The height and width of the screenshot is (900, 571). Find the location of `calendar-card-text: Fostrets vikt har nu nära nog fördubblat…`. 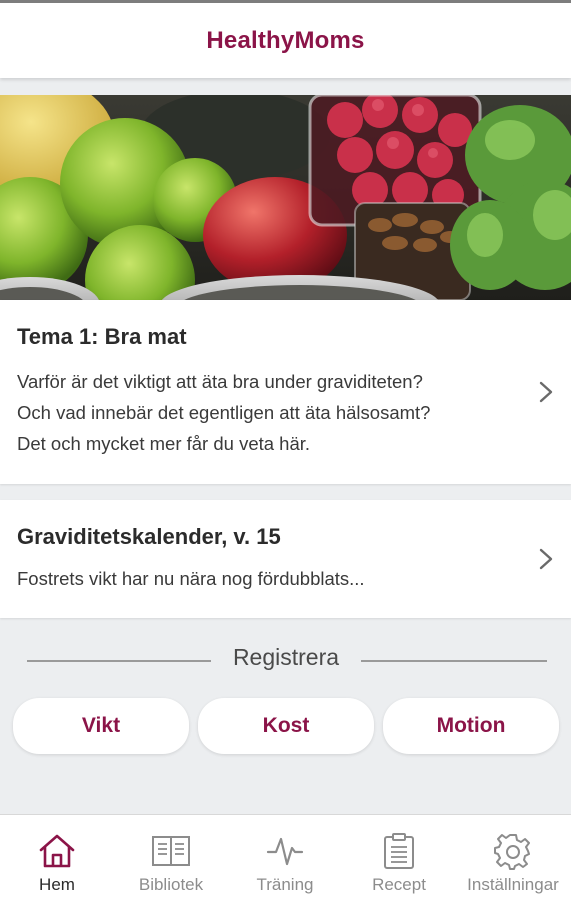

calendar-card-text: Fostrets vikt har nu nära nog fördubblat… is located at coordinates (191, 578).